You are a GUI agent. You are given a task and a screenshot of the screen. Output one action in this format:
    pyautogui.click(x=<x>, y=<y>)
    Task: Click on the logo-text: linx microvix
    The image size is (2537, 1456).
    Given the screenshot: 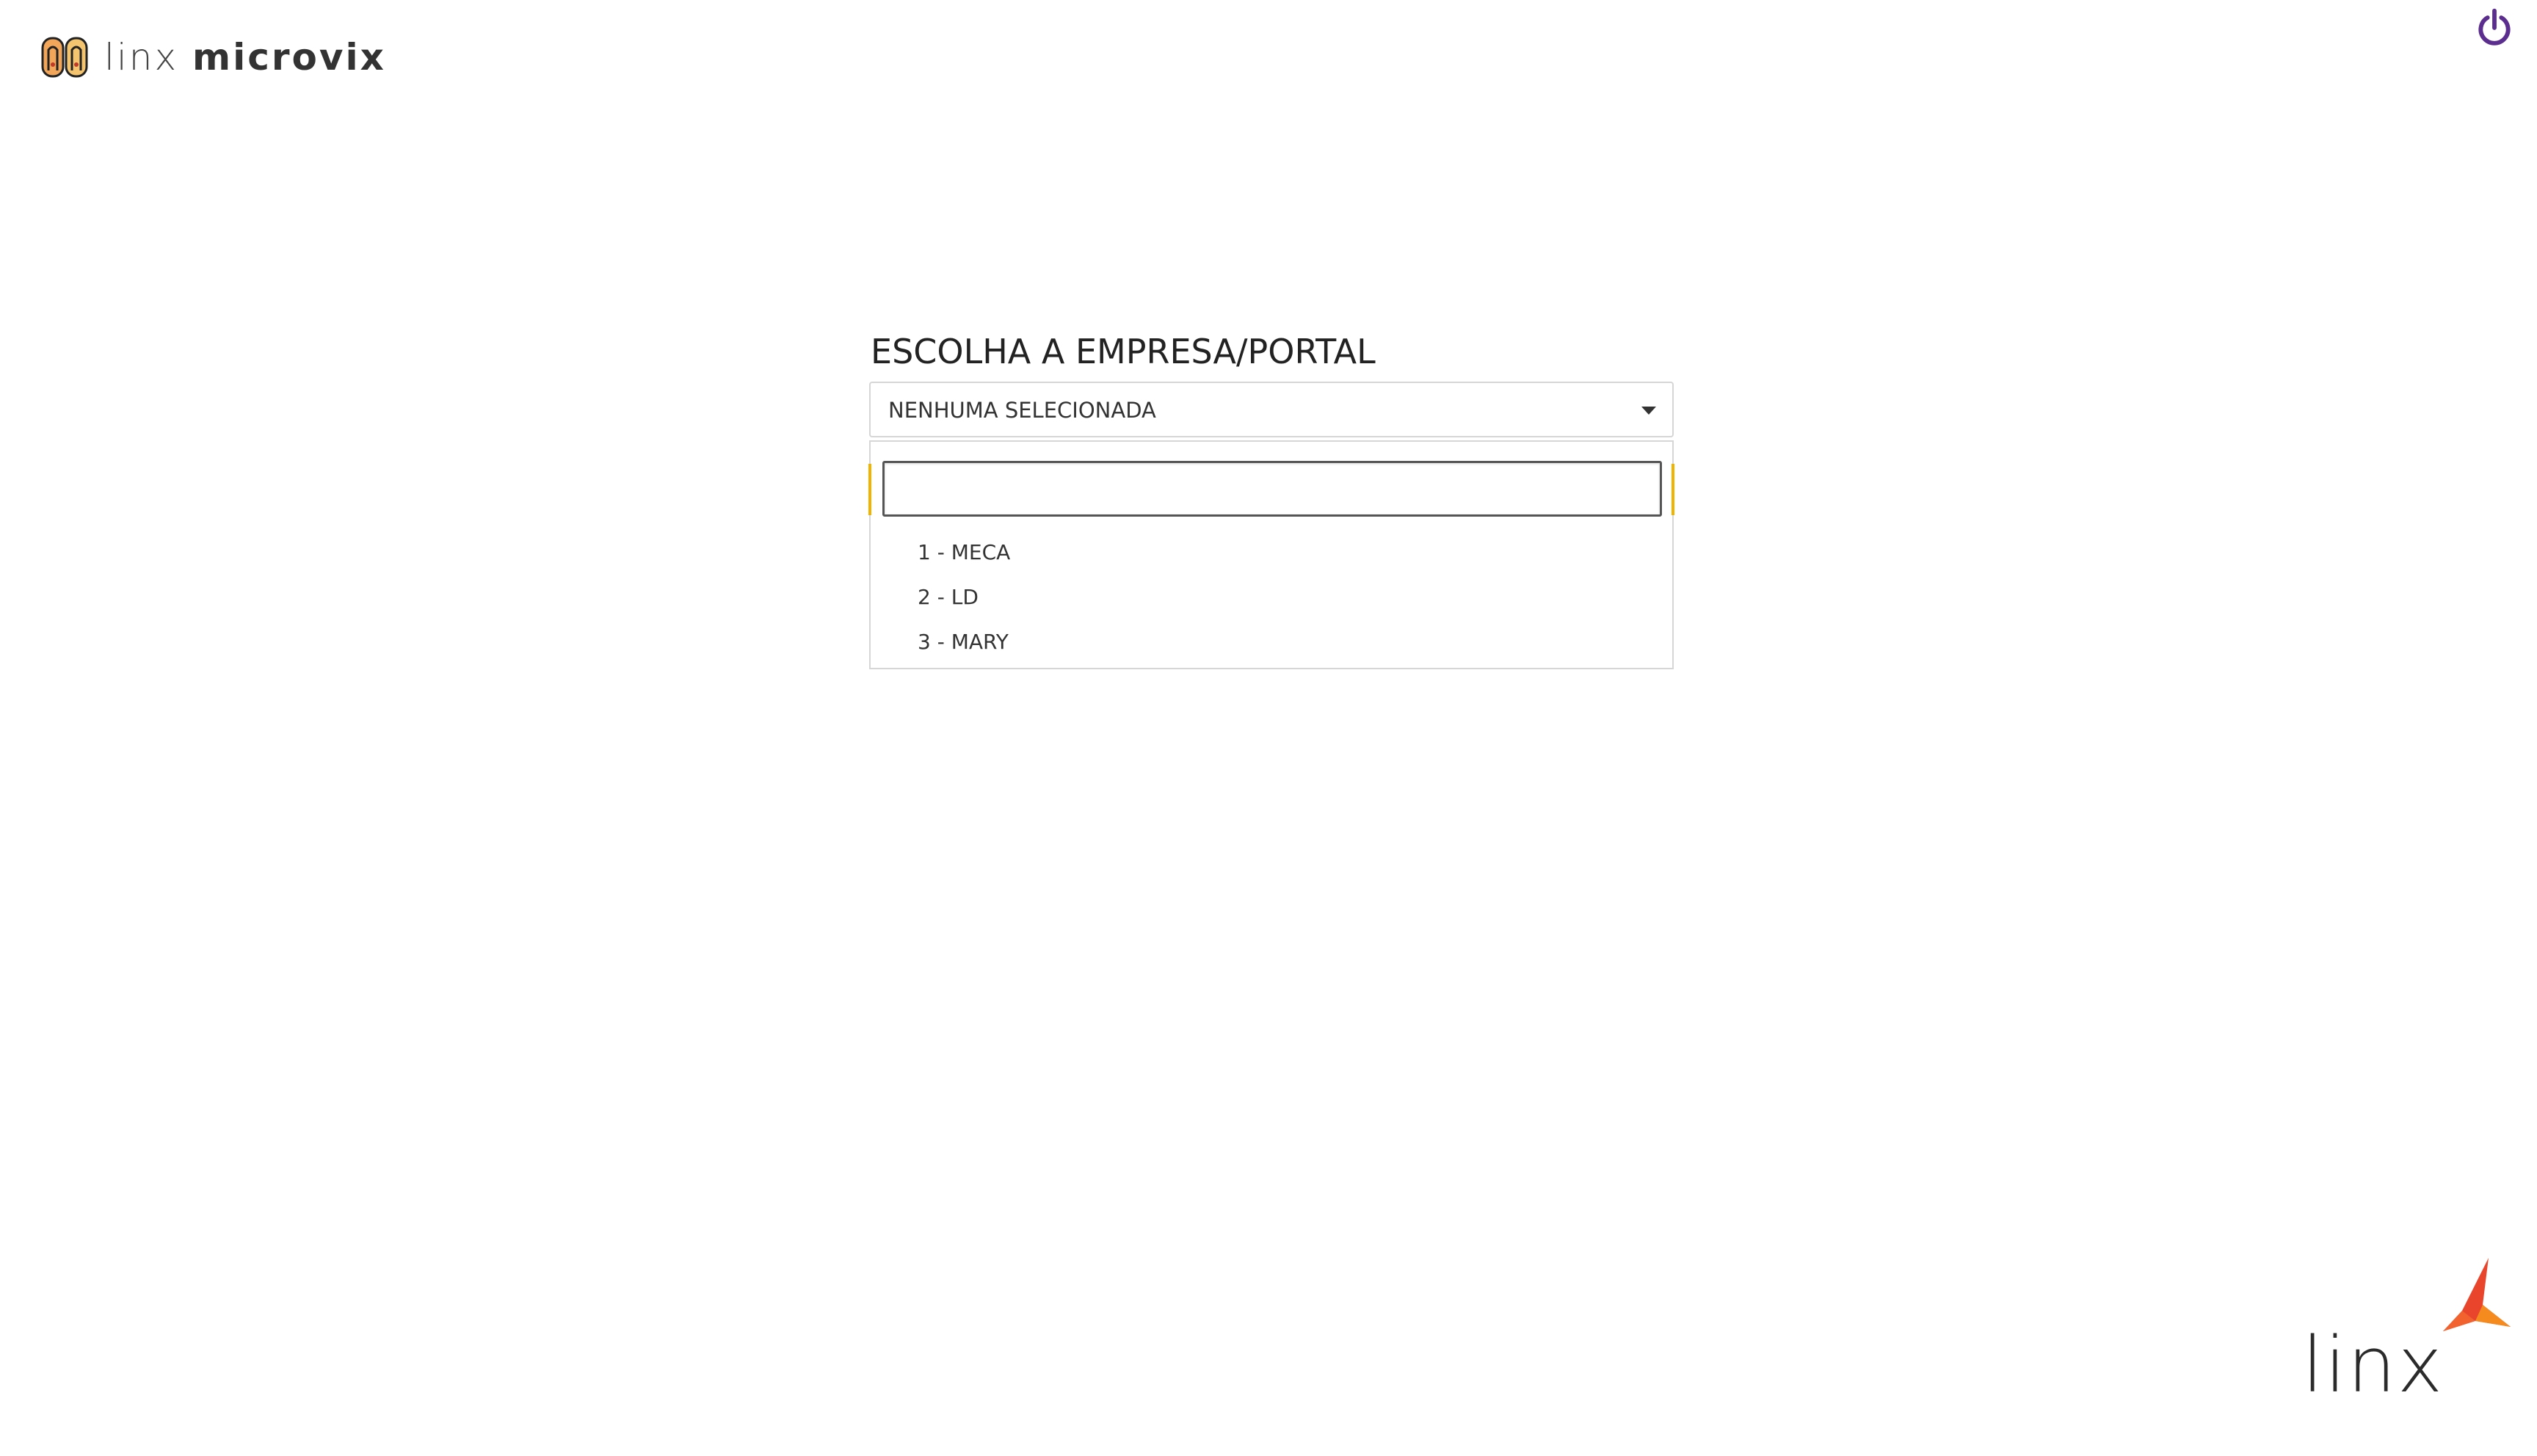 What is the action you would take?
    pyautogui.click(x=245, y=57)
    